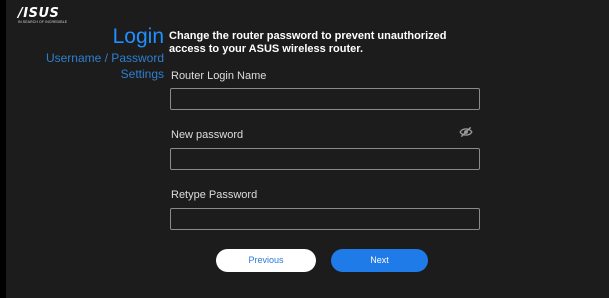 The image size is (609, 298). Describe the element at coordinates (325, 159) in the screenshot. I see `new-password-input` at that location.